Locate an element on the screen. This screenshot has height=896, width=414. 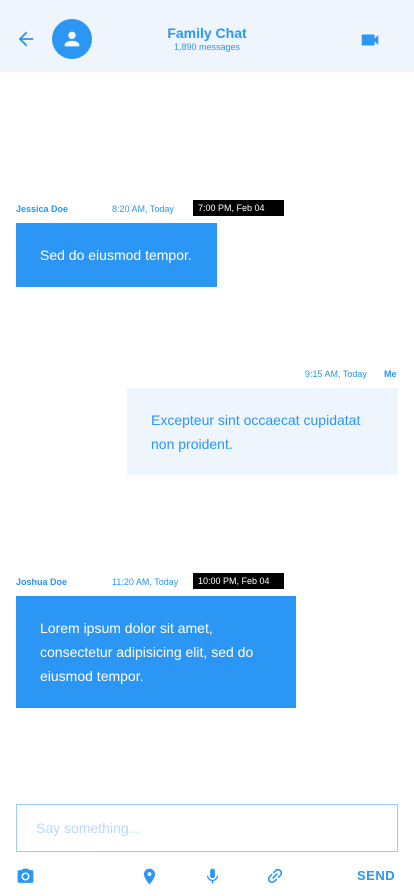
location-pin-icon is located at coordinates (149, 876).